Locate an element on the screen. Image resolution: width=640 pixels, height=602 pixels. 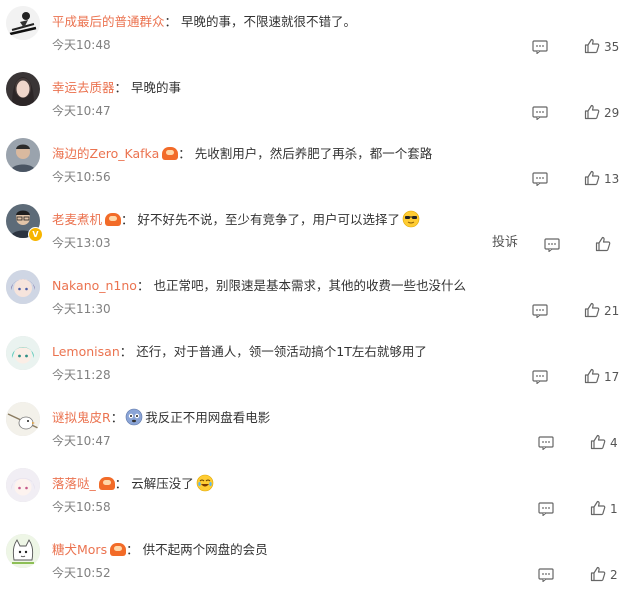
like-count: 4 is located at coordinates (614, 443).